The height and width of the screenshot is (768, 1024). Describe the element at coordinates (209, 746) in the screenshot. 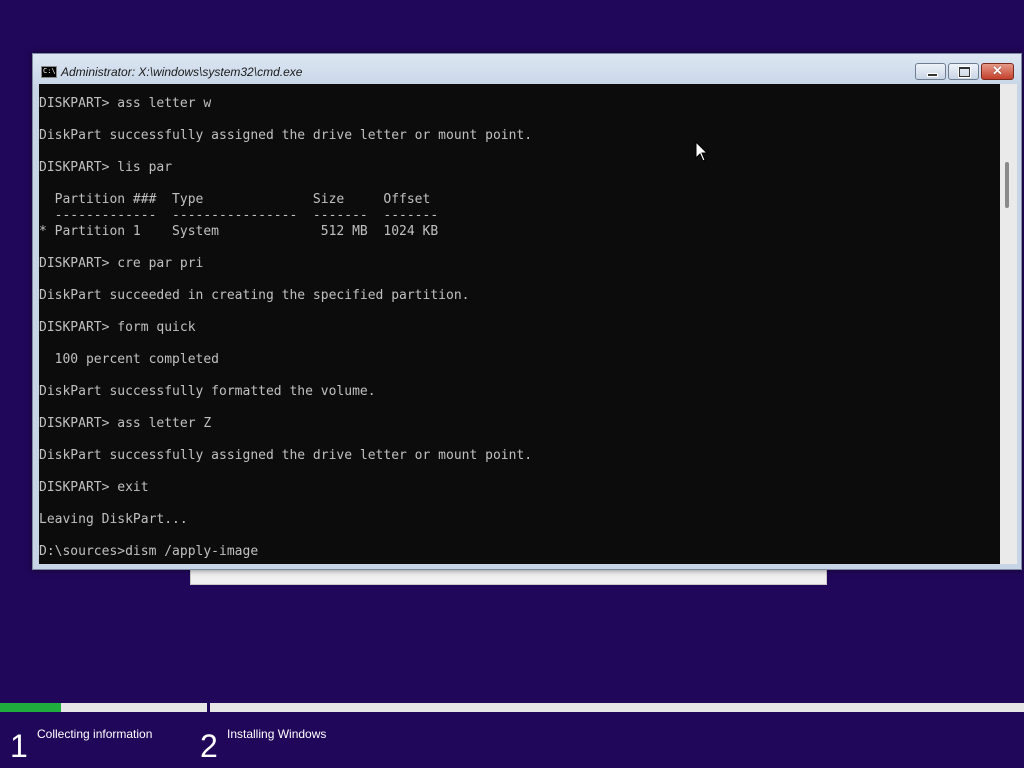

I see `step-2-number: 2` at that location.